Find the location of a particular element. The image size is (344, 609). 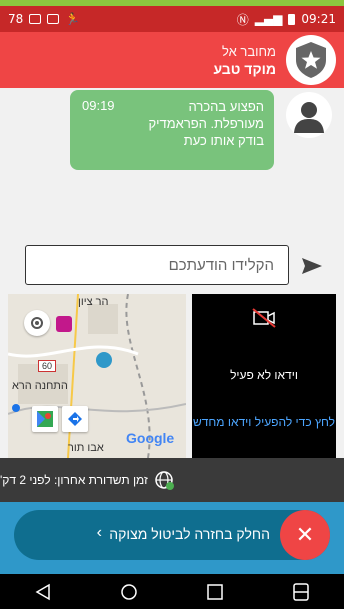

video-panel: וידאו לא פעיל לחץ כדי להפעיל וידאו מחדש is located at coordinates (264, 376).